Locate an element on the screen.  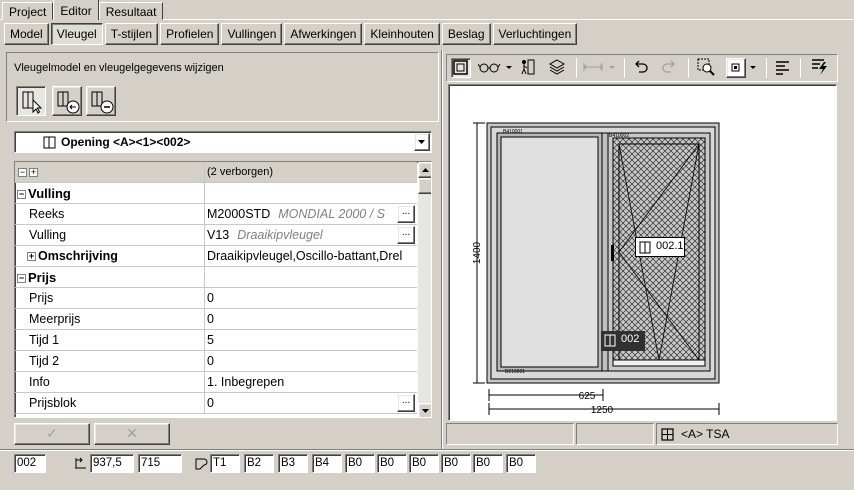
bottom-separator is located at coordinates (427, 450).